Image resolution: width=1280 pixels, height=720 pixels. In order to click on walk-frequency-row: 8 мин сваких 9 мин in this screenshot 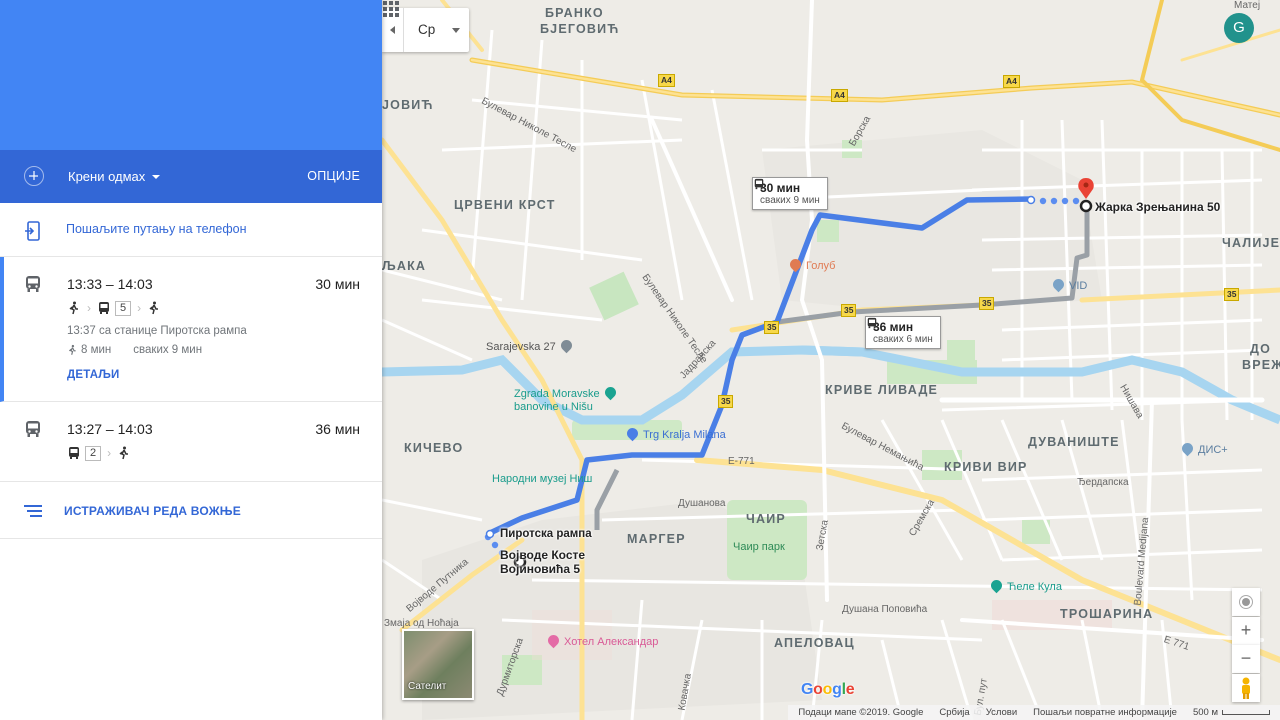, I will do `click(134, 350)`.